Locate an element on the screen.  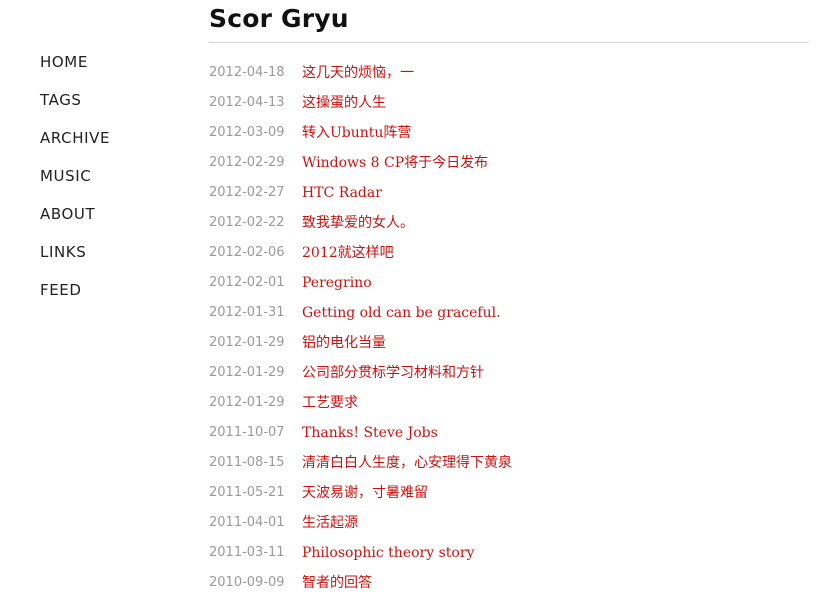
nav-link-feed: FEED is located at coordinates (61, 290).